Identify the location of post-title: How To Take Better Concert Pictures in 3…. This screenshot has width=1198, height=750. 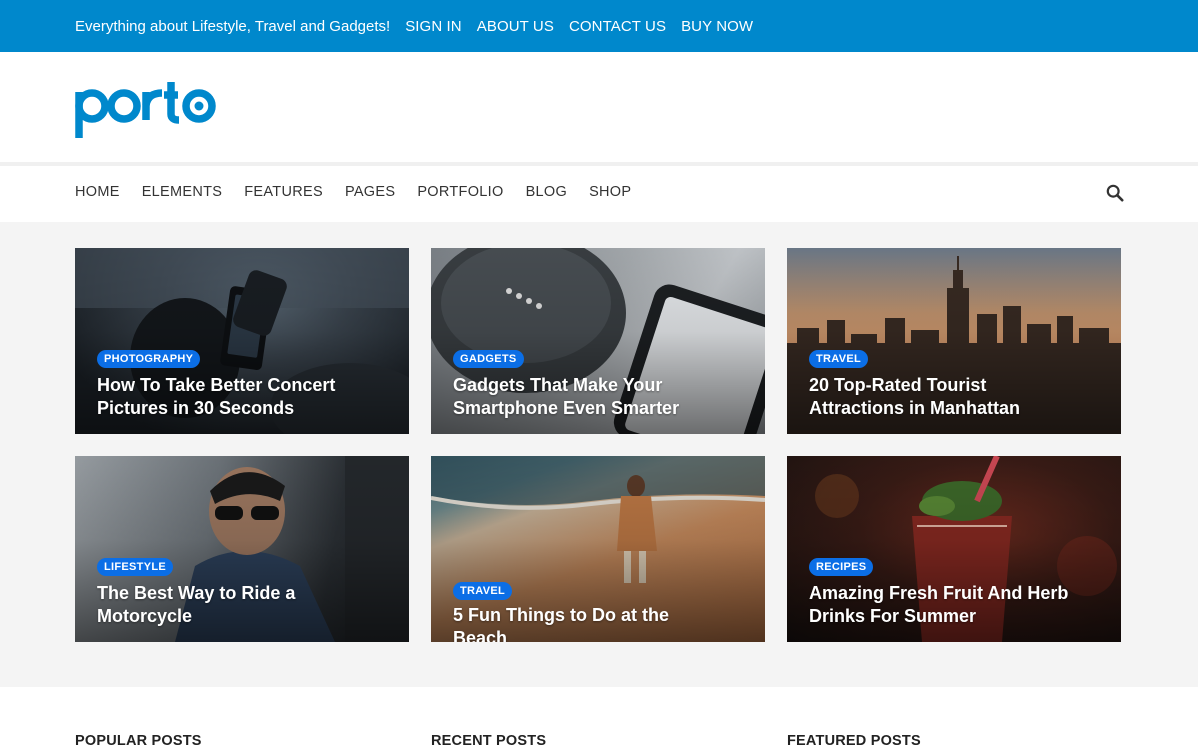
(233, 397).